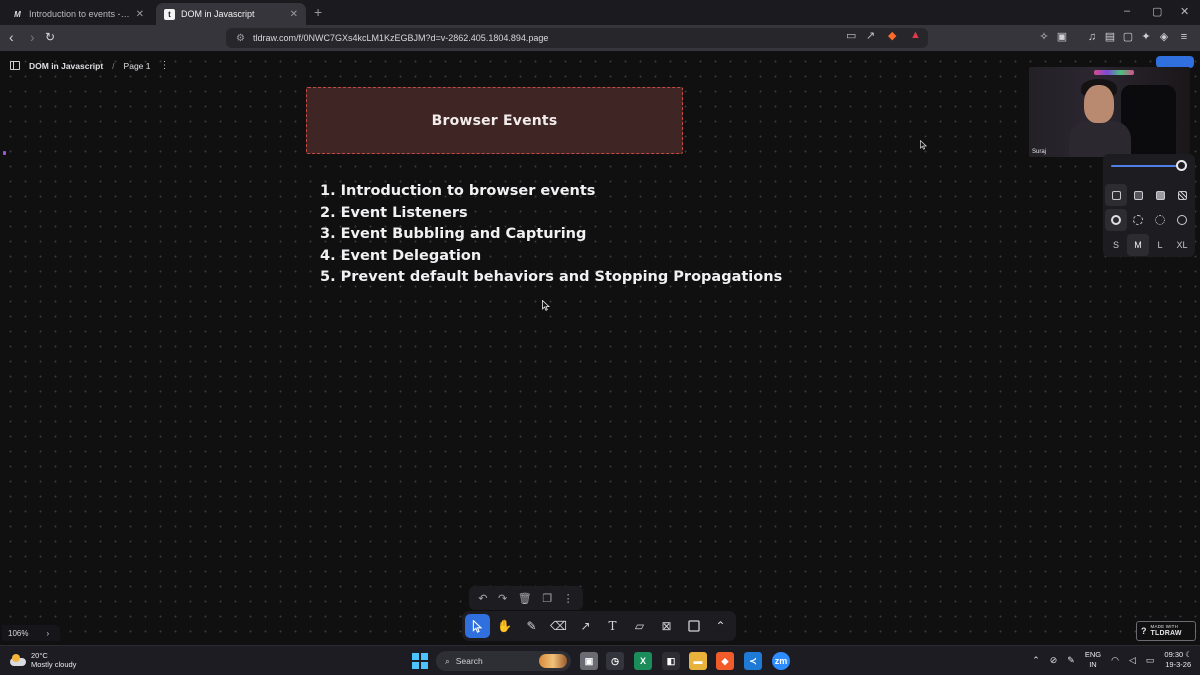 This screenshot has height=675, width=1200. Describe the element at coordinates (1110, 37) in the screenshot. I see `sidebar-icon: ▤` at that location.